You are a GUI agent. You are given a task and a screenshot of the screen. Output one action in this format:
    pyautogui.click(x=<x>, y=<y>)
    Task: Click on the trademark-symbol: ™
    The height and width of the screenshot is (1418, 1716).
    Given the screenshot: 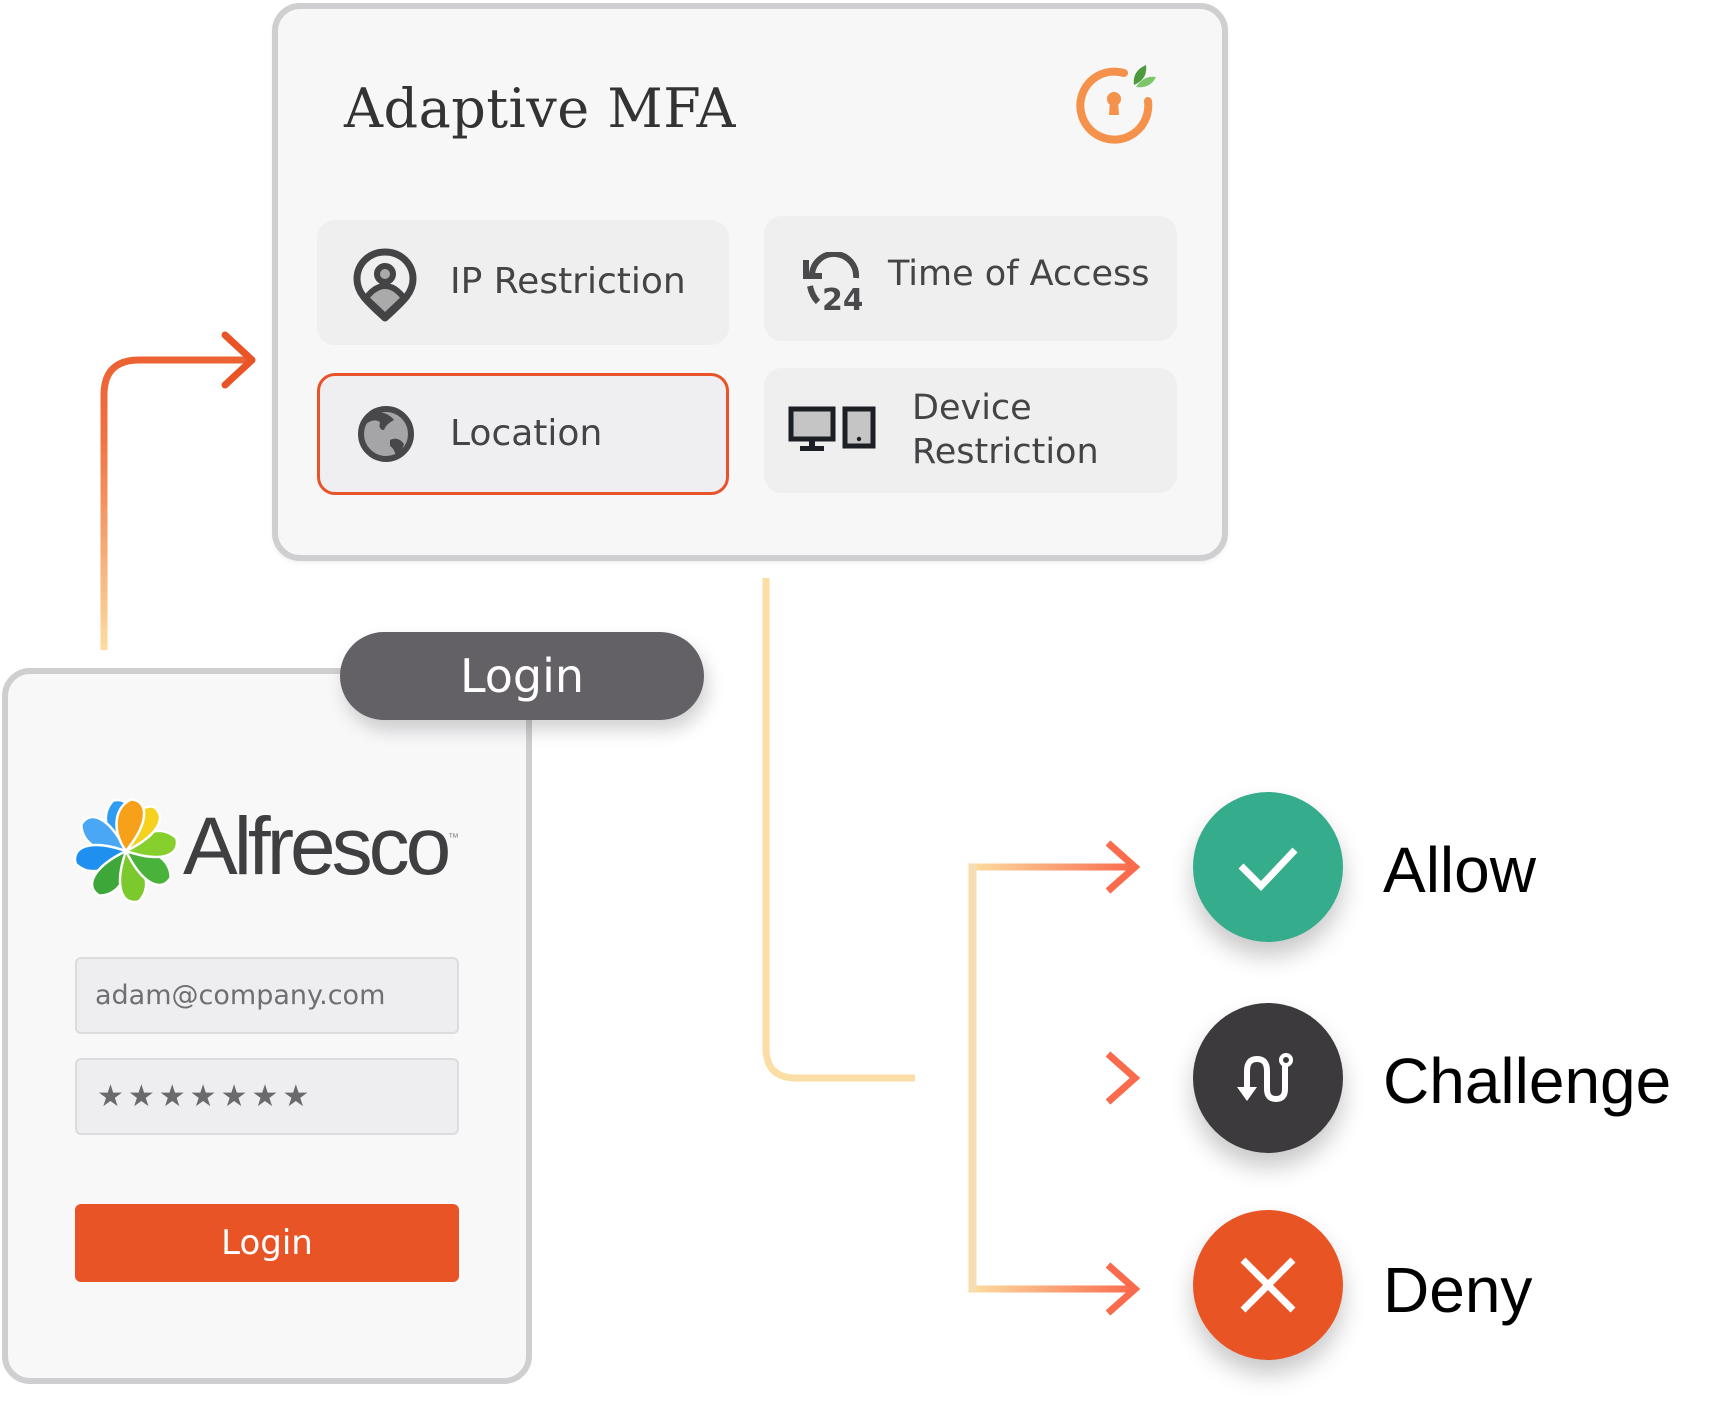 What is the action you would take?
    pyautogui.click(x=453, y=838)
    